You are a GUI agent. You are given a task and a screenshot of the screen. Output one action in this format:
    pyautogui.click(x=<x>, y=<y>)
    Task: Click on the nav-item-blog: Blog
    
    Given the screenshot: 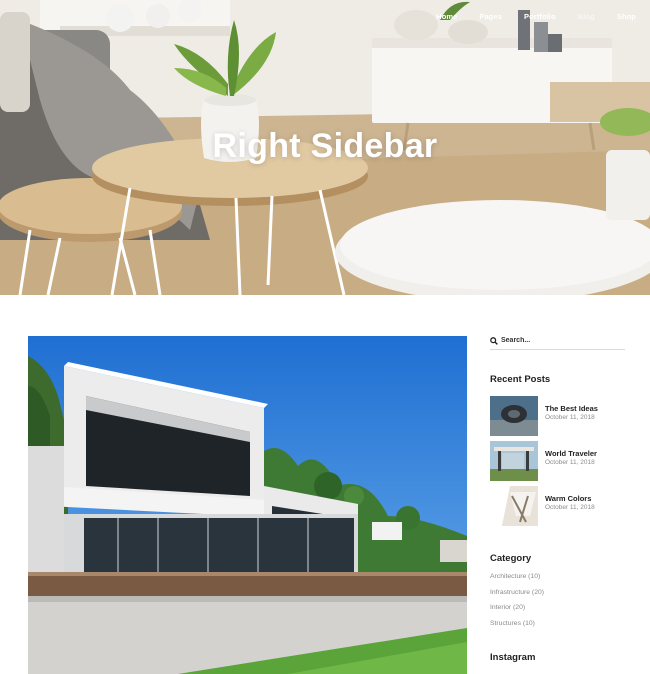 What is the action you would take?
    pyautogui.click(x=586, y=16)
    